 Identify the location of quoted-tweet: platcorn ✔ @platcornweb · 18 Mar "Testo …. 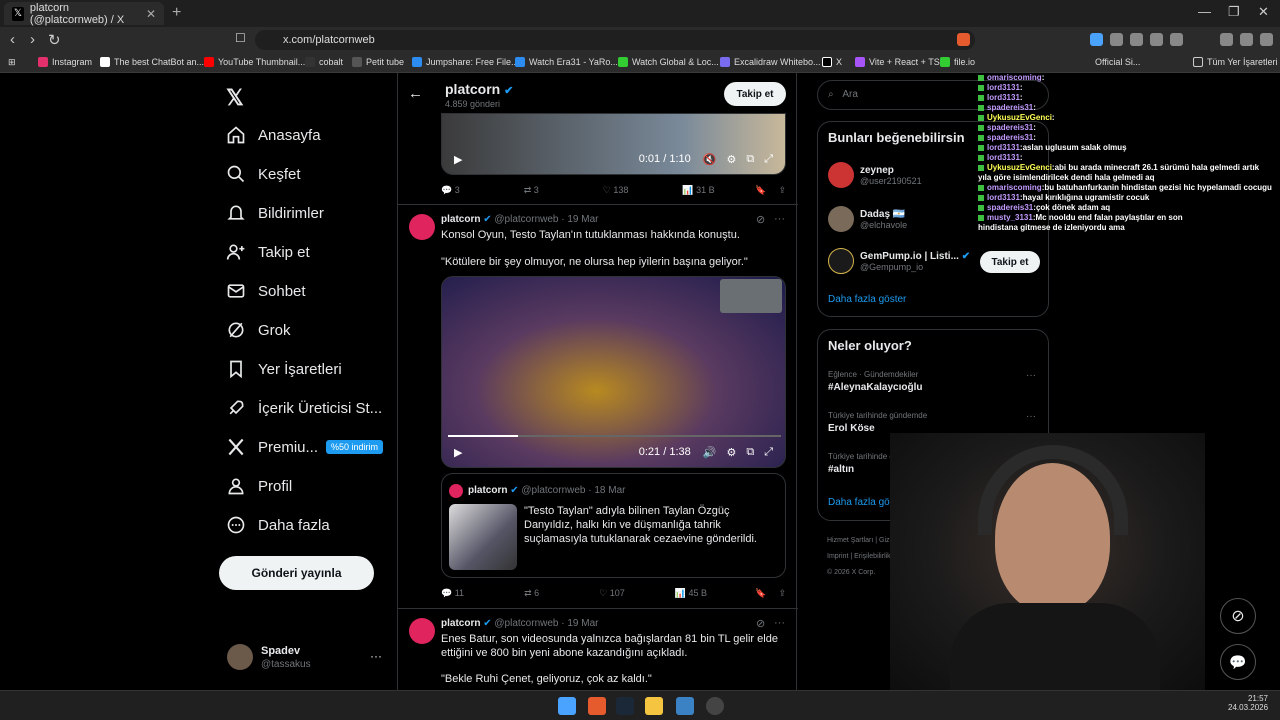
(613, 525).